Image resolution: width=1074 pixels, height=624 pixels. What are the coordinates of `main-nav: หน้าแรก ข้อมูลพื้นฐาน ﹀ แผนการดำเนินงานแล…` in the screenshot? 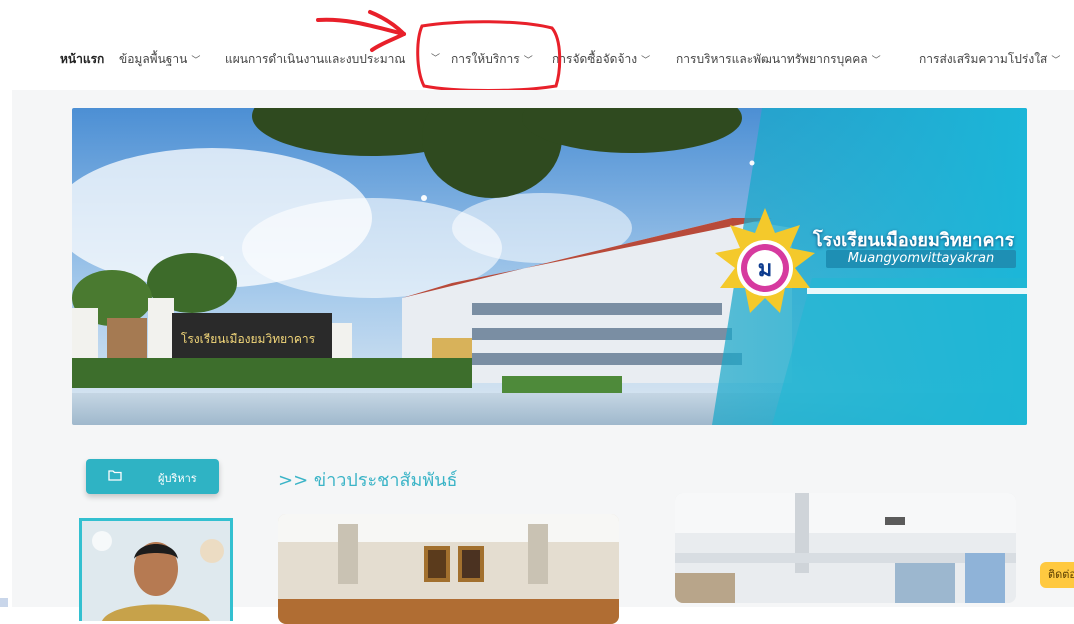 It's located at (537, 59).